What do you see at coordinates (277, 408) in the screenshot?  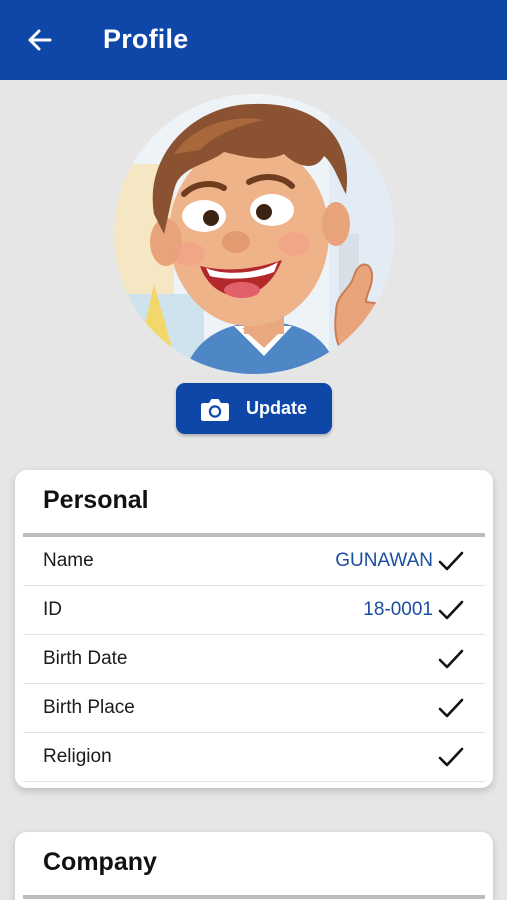 I see `update-button-label: Update` at bounding box center [277, 408].